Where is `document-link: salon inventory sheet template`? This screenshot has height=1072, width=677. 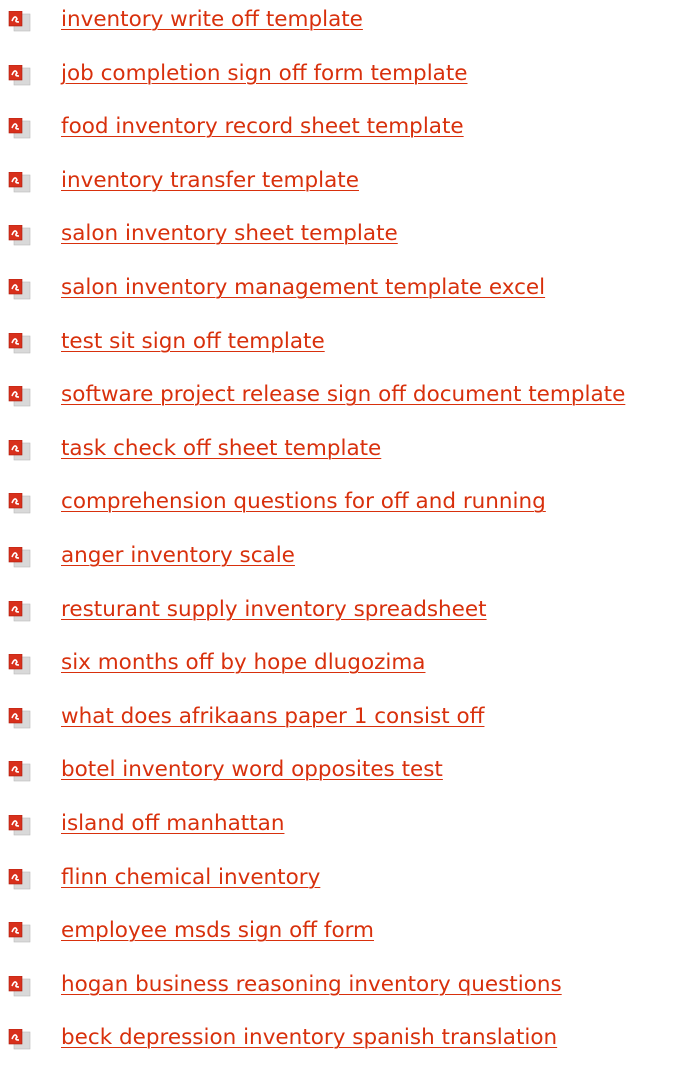 document-link: salon inventory sheet template is located at coordinates (229, 234).